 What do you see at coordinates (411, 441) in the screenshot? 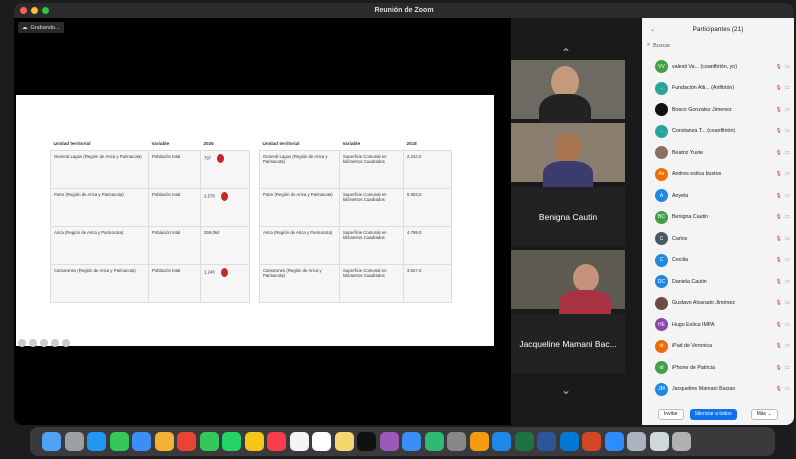
I see `keynote-icon` at bounding box center [411, 441].